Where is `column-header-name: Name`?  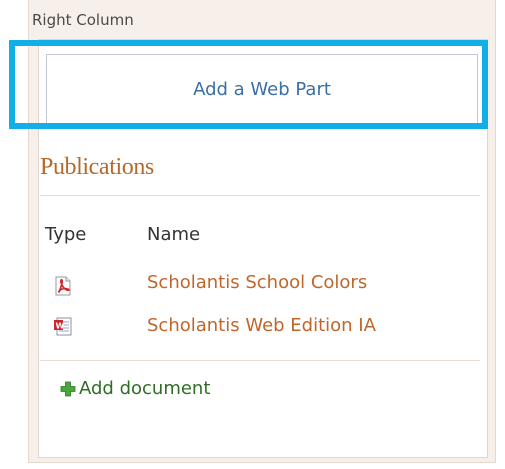 column-header-name: Name is located at coordinates (173, 234).